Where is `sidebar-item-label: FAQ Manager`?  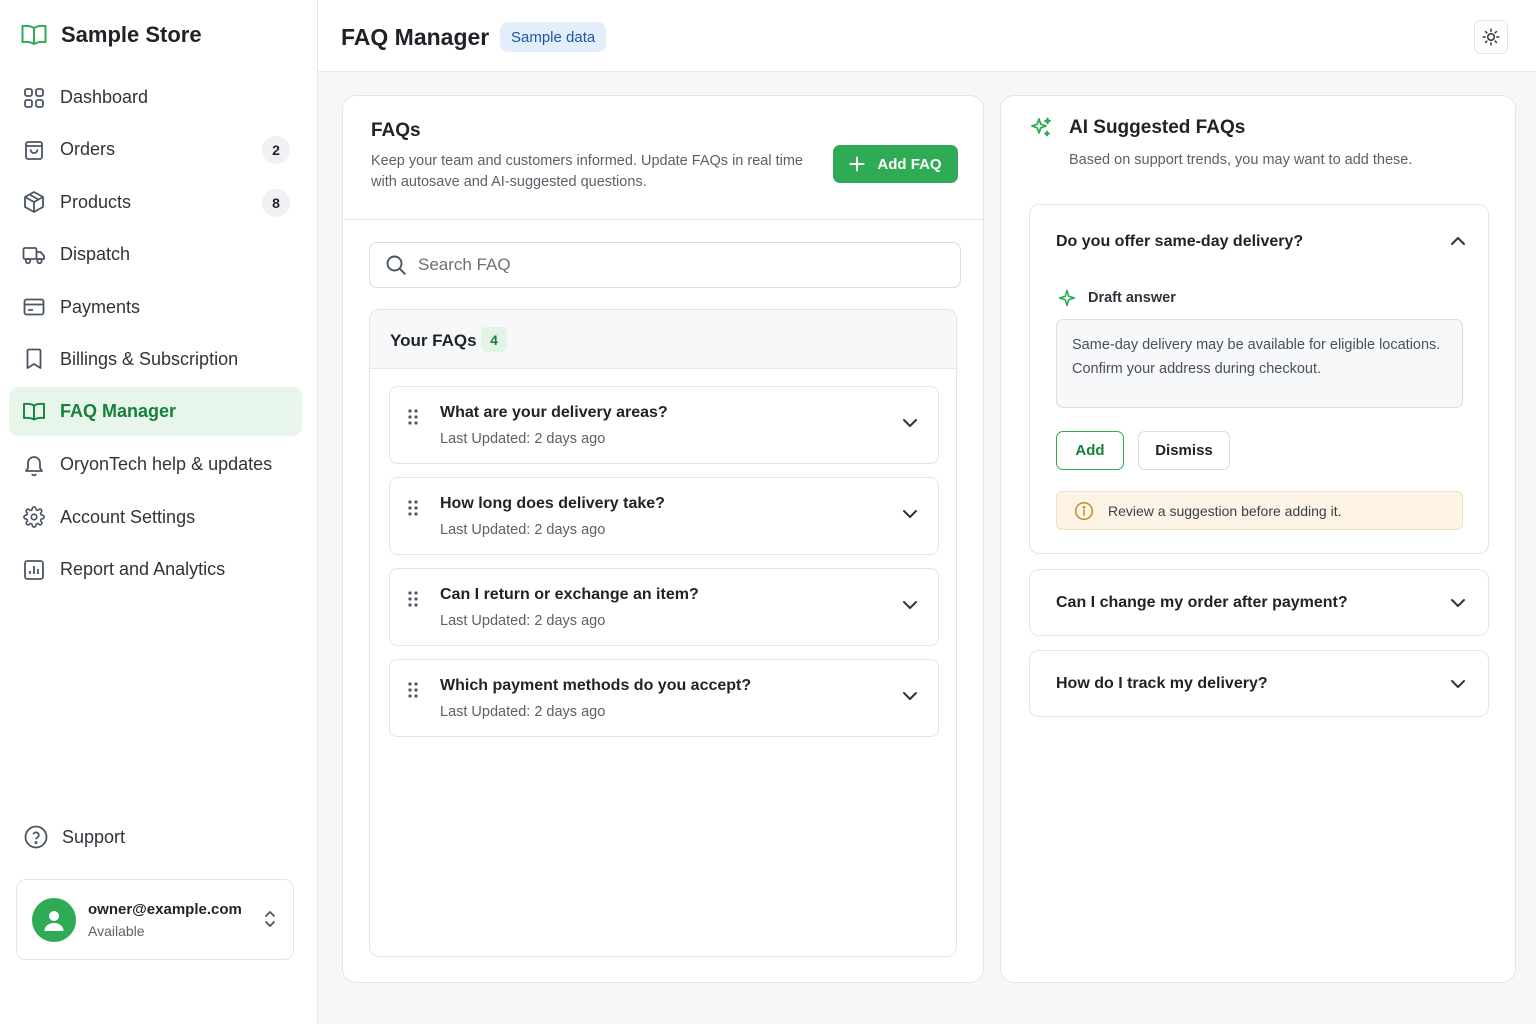 sidebar-item-label: FAQ Manager is located at coordinates (118, 411).